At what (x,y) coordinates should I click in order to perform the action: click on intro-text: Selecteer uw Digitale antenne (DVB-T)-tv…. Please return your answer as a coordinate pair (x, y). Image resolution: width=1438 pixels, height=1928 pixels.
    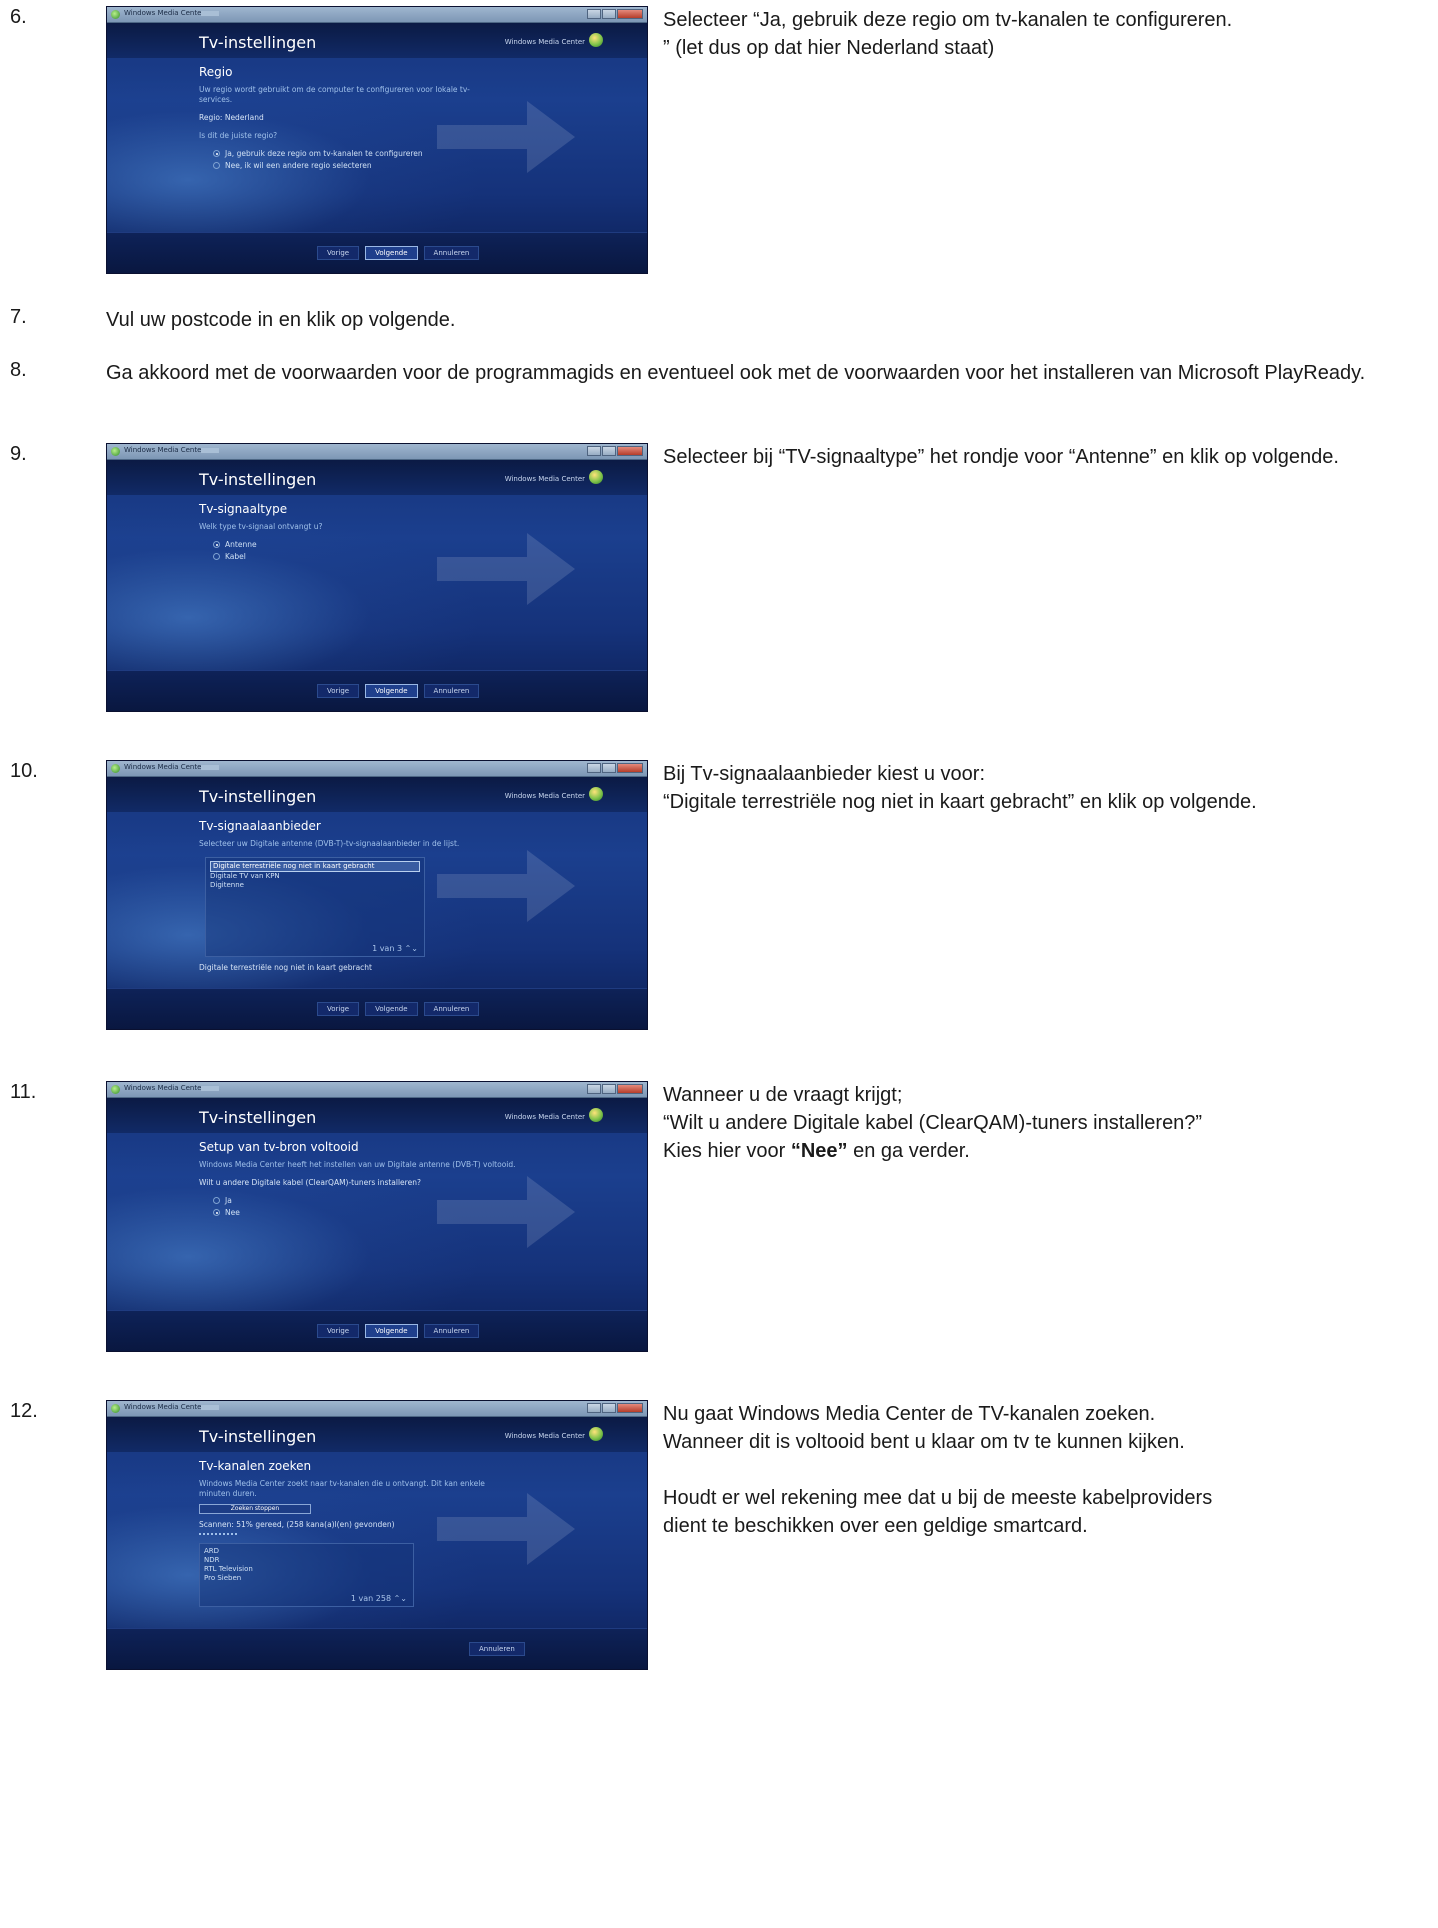
    Looking at the image, I should click on (329, 843).